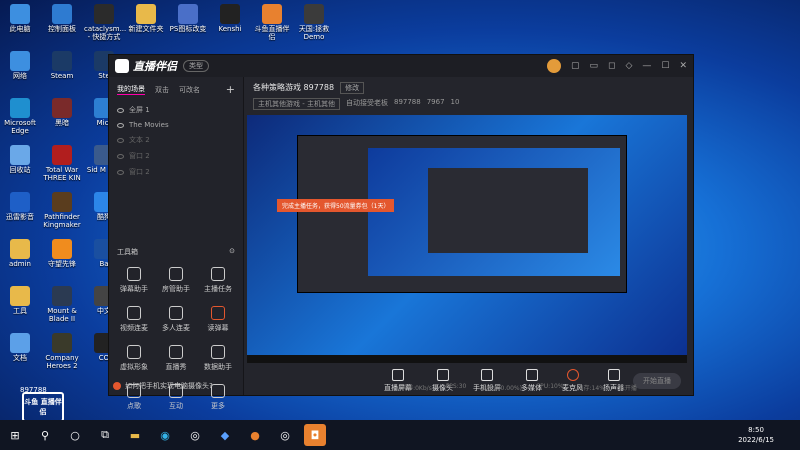 This screenshot has width=800, height=450. Describe the element at coordinates (467, 359) in the screenshot. I see `preview-taskbar` at that location.